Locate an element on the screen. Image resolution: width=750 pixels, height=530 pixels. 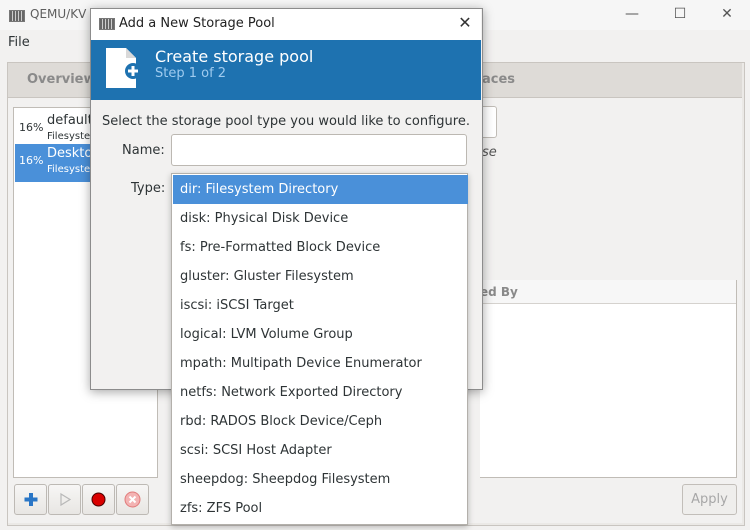
add-pool-button is located at coordinates (30, 499).